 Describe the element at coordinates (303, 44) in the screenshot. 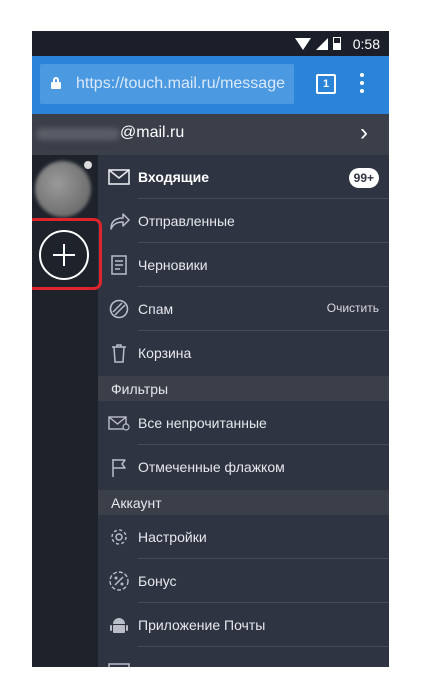

I see `wifi-icon` at that location.